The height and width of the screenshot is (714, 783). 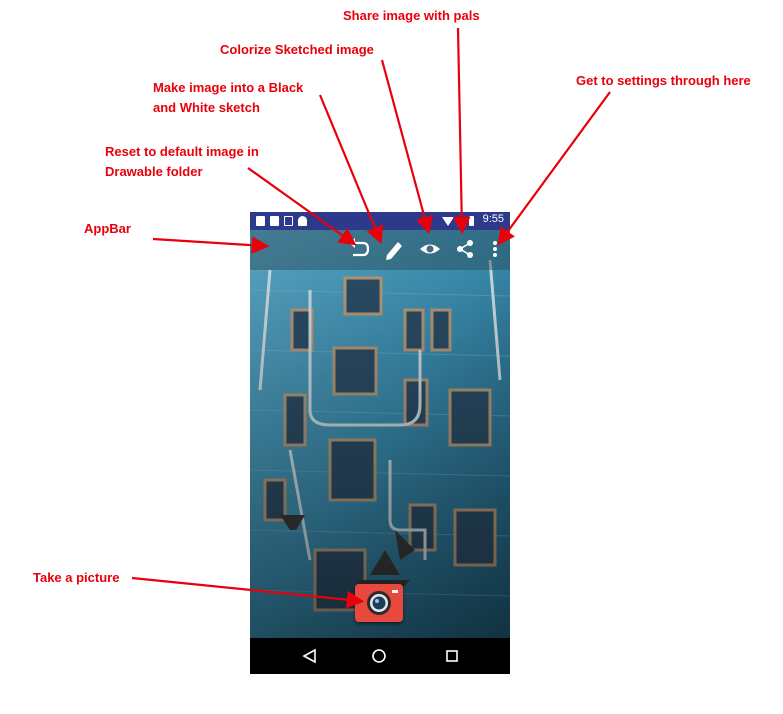 What do you see at coordinates (461, 131) in the screenshot?
I see `arrow-share` at bounding box center [461, 131].